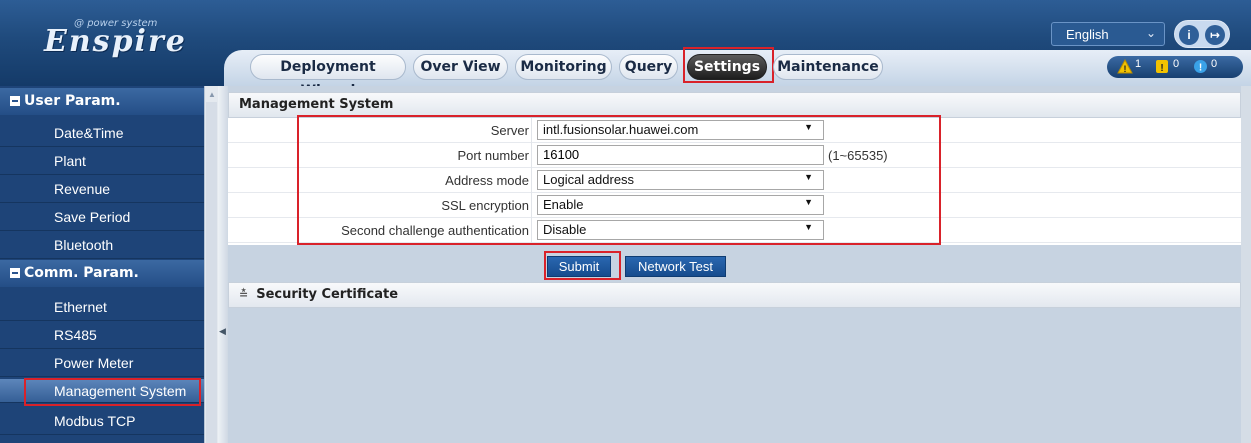 The height and width of the screenshot is (443, 1251). I want to click on highlight-box-settings-tab, so click(728, 65).